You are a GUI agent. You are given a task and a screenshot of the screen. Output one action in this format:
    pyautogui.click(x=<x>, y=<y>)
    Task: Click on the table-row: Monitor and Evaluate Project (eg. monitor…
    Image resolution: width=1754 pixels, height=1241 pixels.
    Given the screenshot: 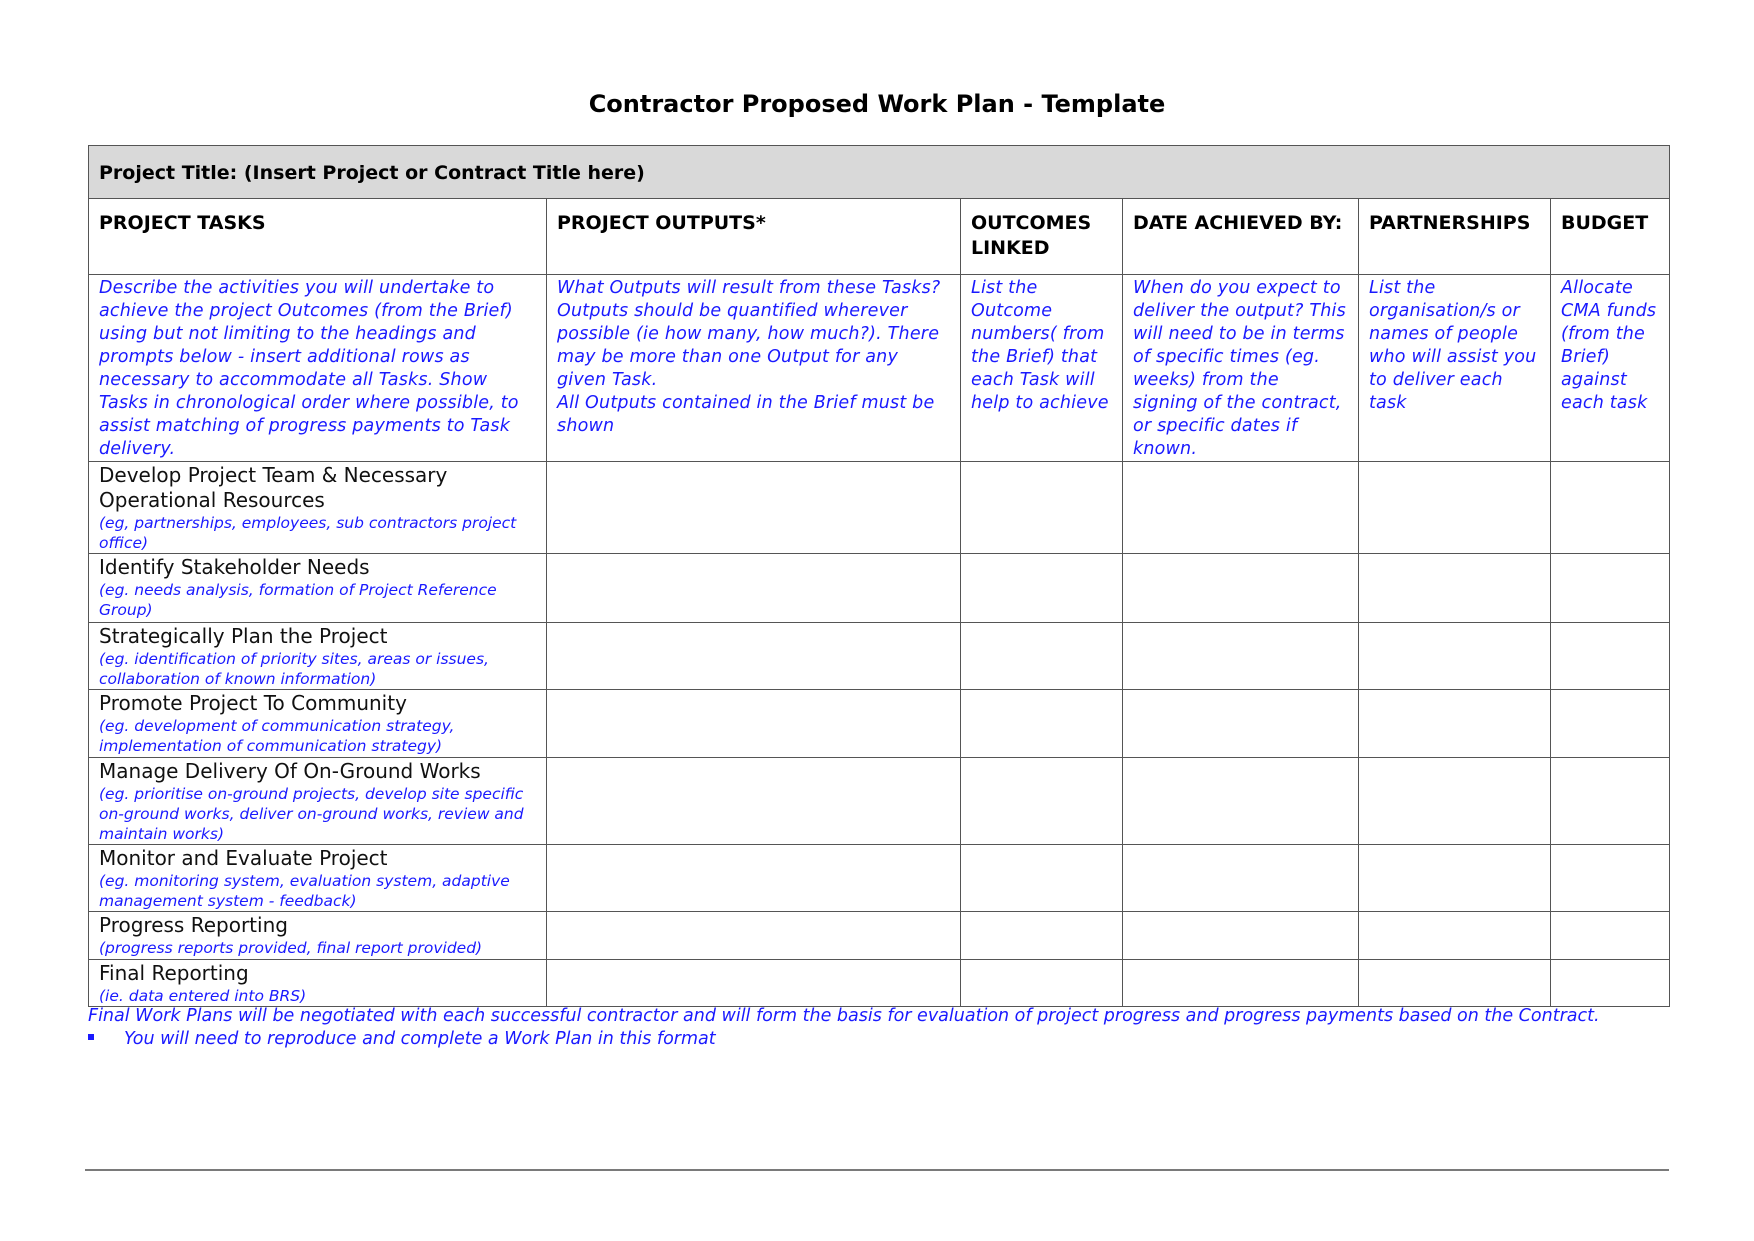 What is the action you would take?
    pyautogui.click(x=879, y=878)
    